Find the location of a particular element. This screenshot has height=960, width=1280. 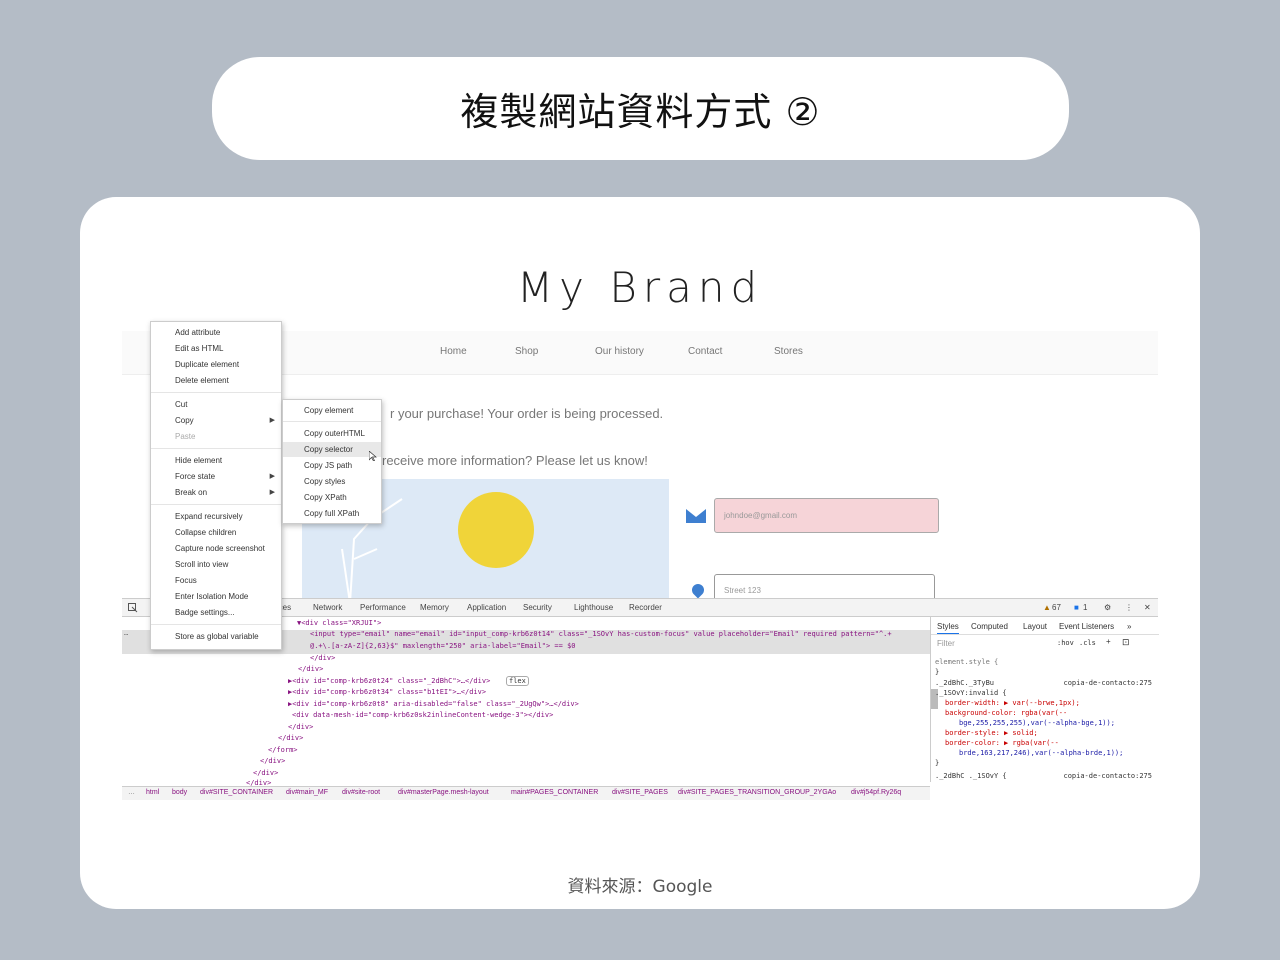

nav-shop: Shop is located at coordinates (526, 351).